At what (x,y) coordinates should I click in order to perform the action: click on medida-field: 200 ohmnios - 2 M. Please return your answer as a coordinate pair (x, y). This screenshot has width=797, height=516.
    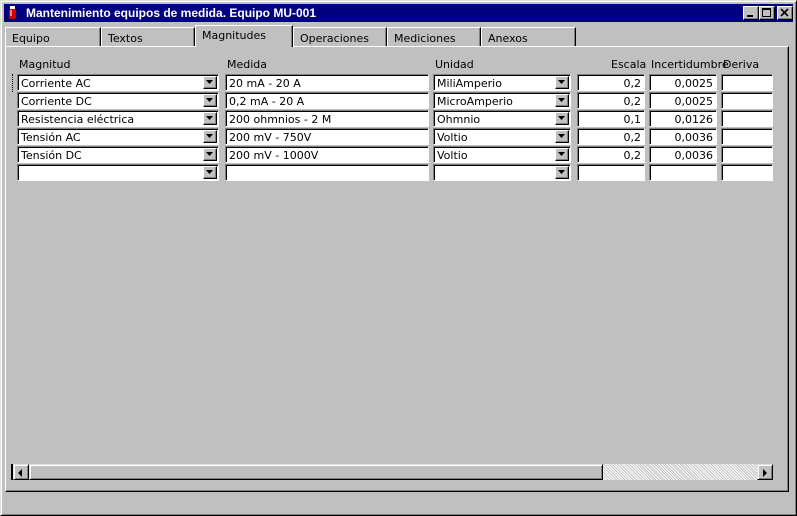
    Looking at the image, I should click on (327, 118).